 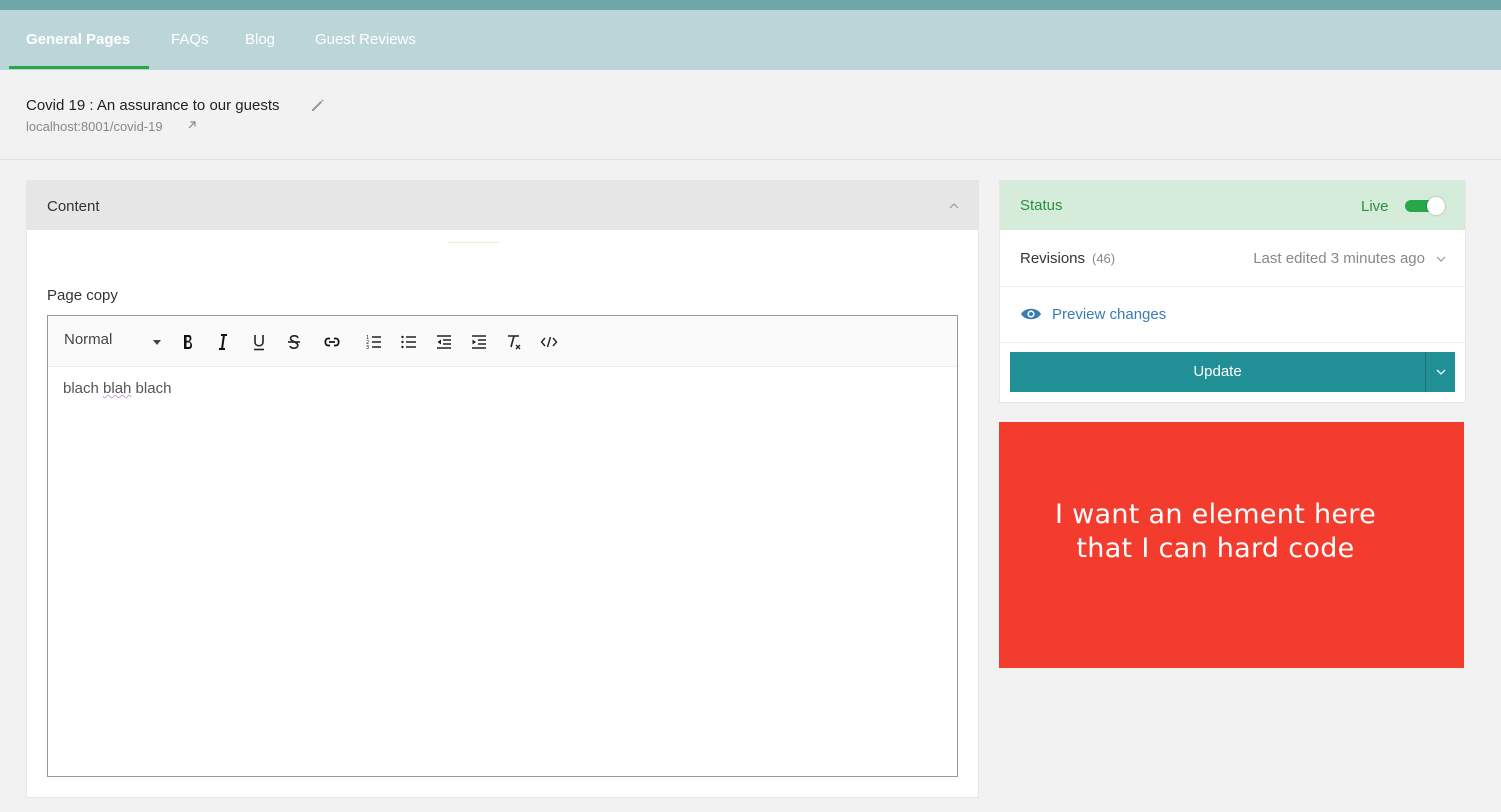 I want to click on chevron-up-icon, so click(x=954, y=206).